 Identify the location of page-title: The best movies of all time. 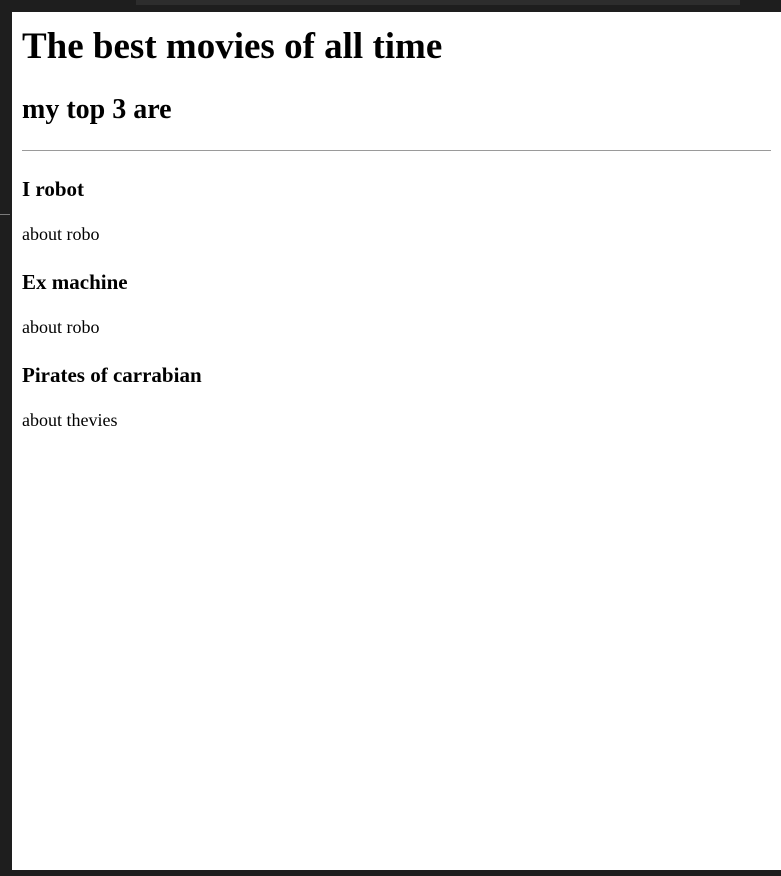
(232, 46).